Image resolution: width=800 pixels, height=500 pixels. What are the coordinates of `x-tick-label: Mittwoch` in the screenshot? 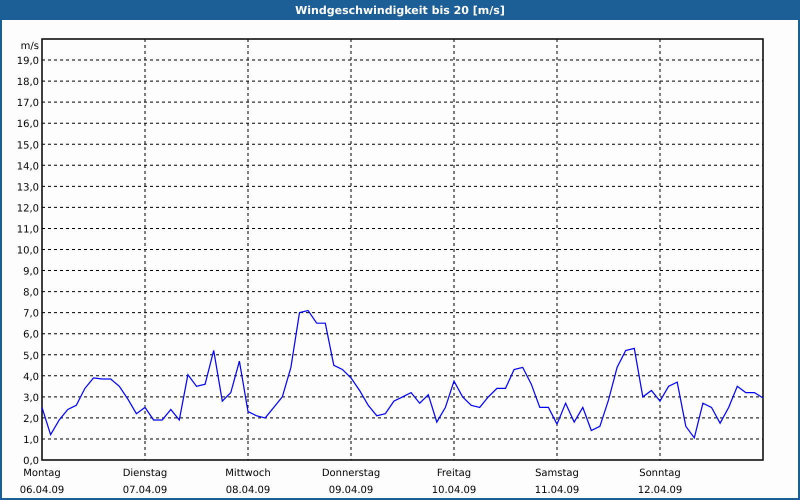 It's located at (248, 473).